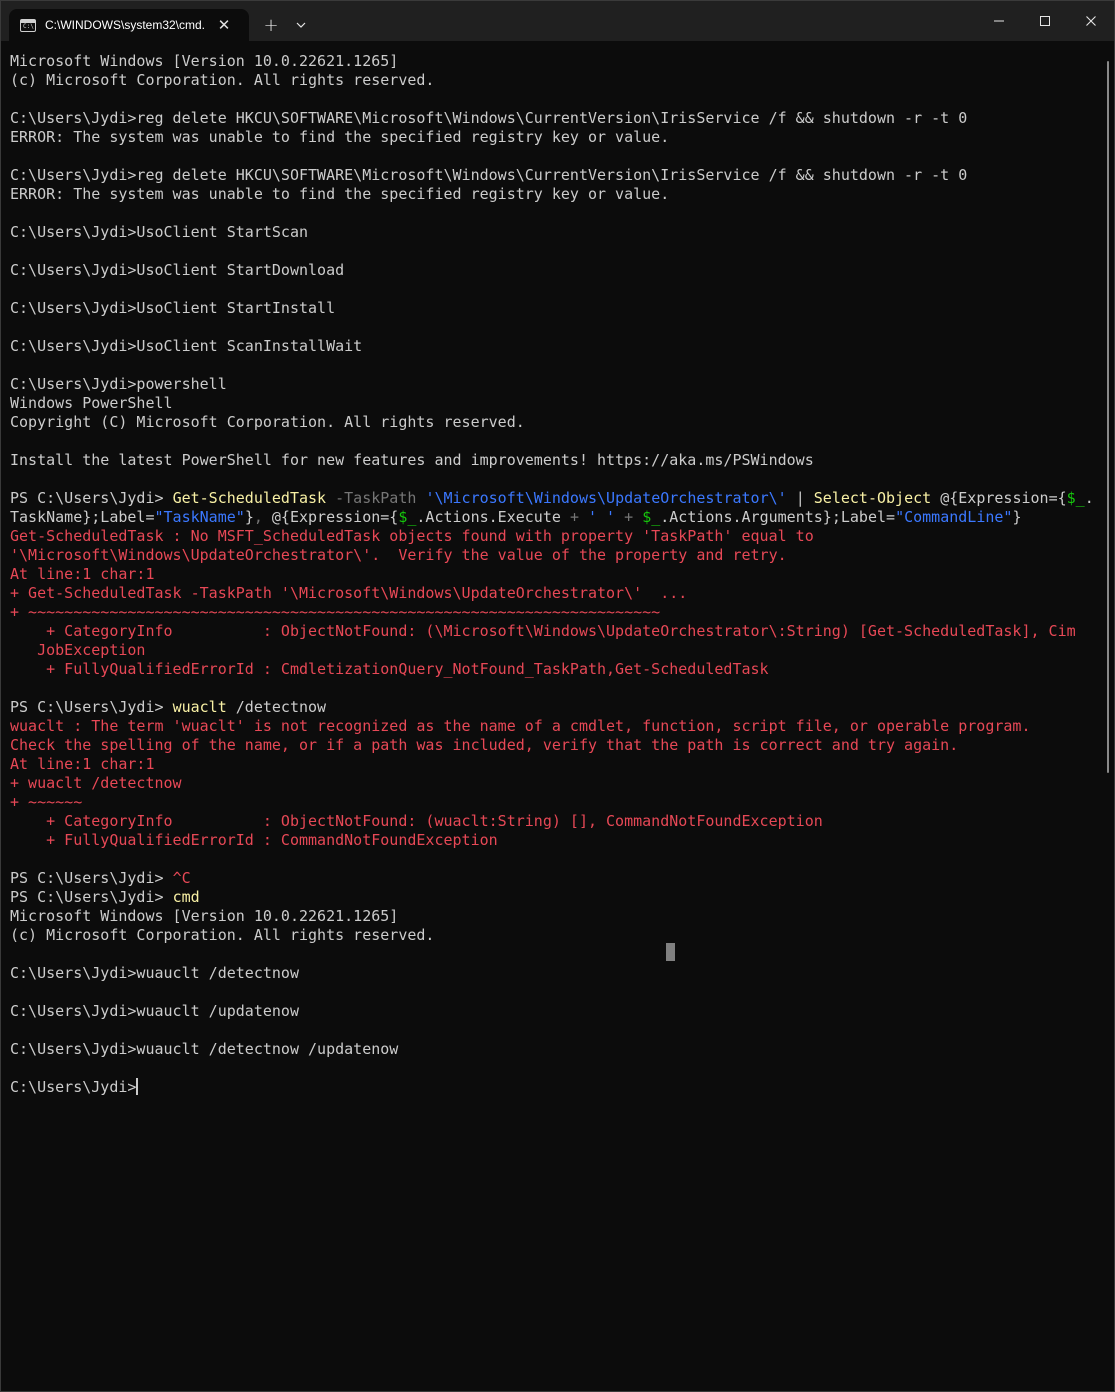  Describe the element at coordinates (199, 707) in the screenshot. I see `terminal-text: wuaclt` at that location.